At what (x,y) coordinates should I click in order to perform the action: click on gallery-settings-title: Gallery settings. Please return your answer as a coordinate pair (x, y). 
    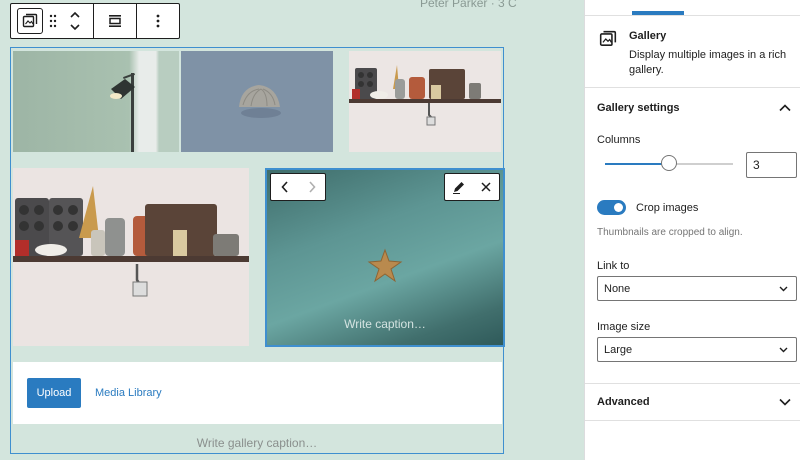
    Looking at the image, I should click on (638, 108).